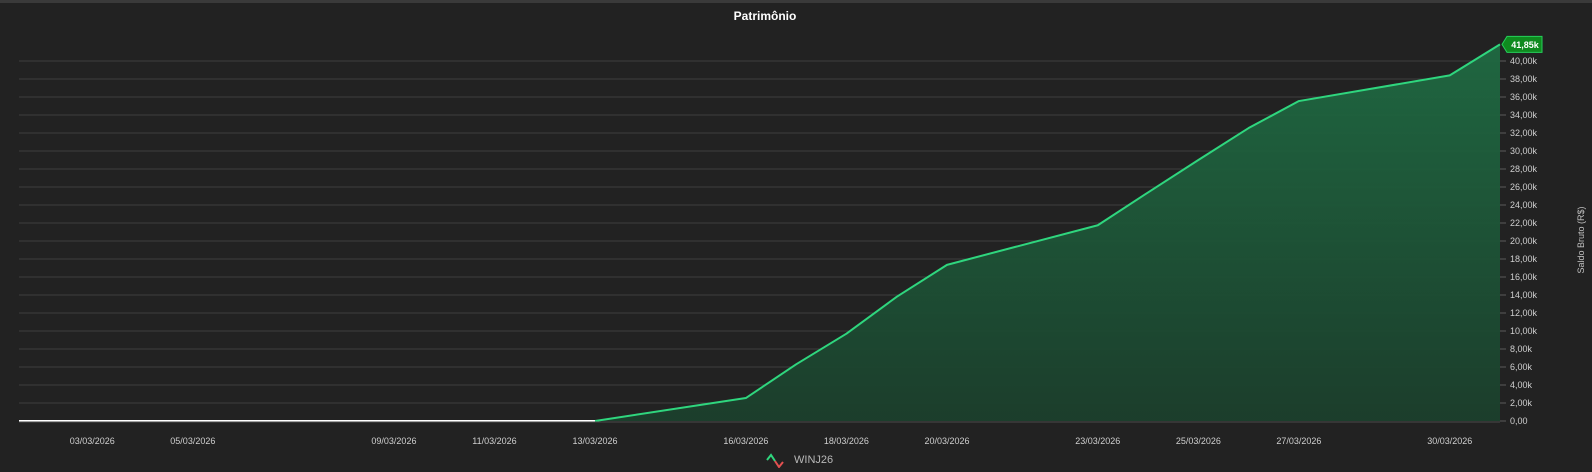 This screenshot has height=472, width=1592. I want to click on y-tick-label: 36,00k, so click(1524, 97).